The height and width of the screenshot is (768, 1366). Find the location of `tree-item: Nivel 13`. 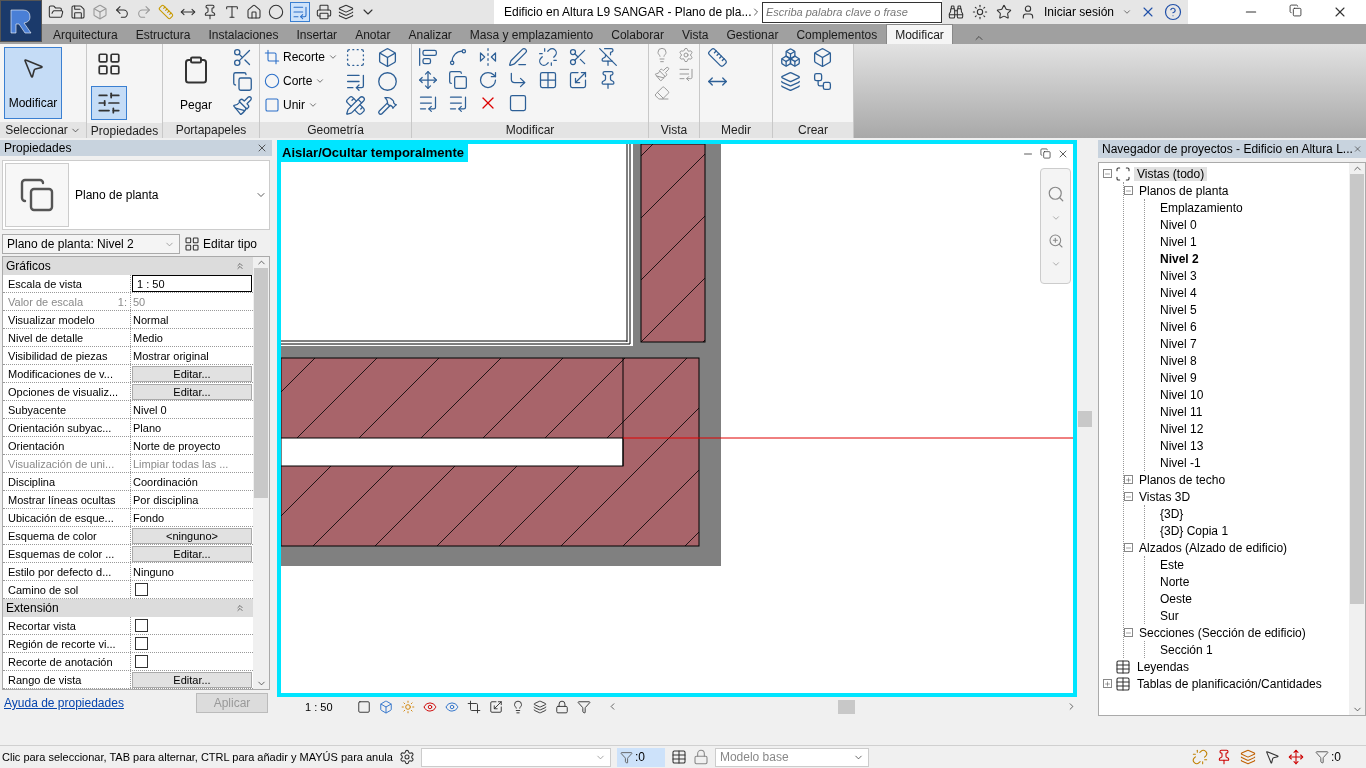

tree-item: Nivel 13 is located at coordinates (1182, 445).